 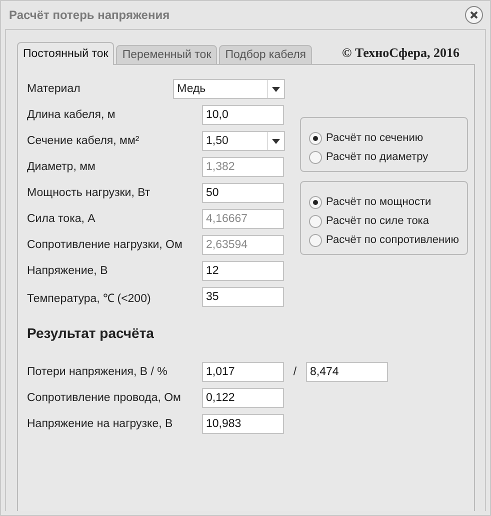 What do you see at coordinates (243, 372) in the screenshot?
I see `result-field: 1,017` at bounding box center [243, 372].